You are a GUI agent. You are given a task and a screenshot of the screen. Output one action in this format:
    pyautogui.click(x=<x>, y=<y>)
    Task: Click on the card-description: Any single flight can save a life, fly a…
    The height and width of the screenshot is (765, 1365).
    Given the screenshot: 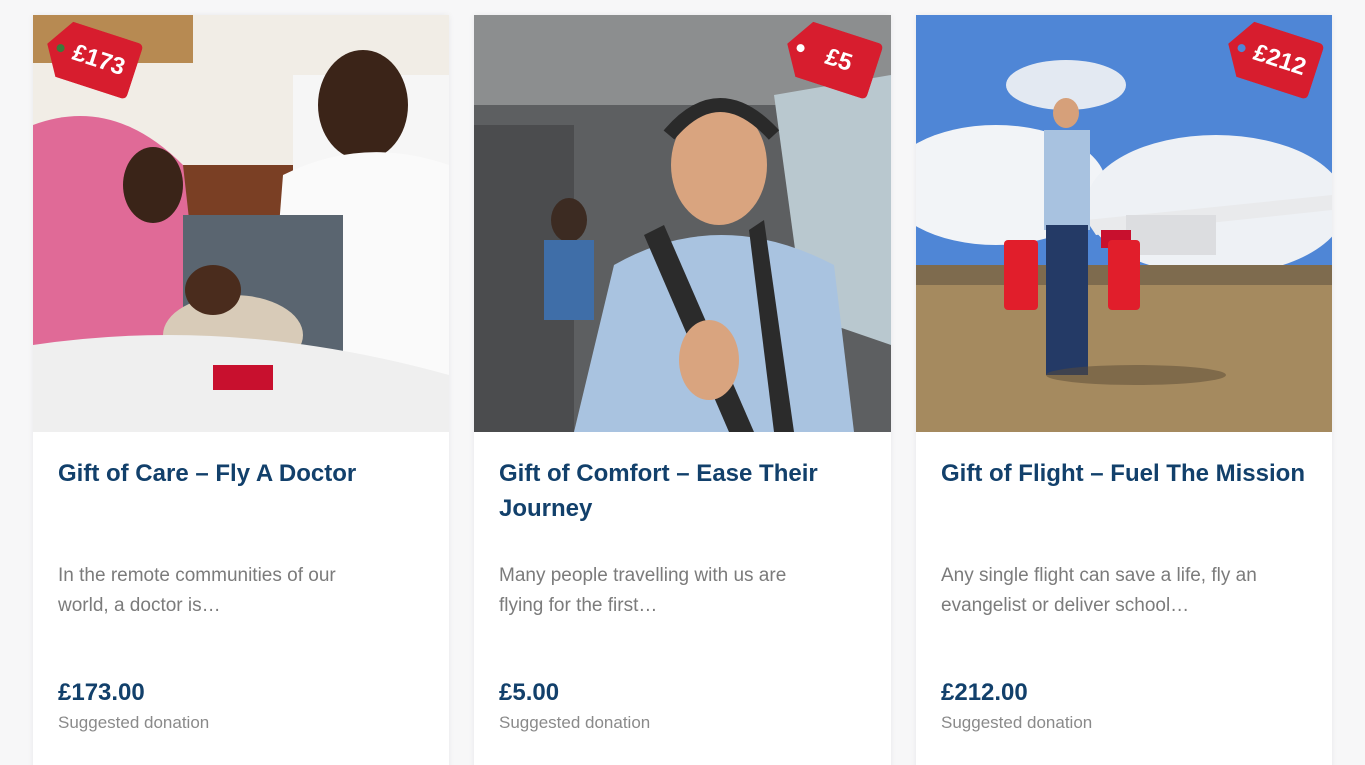 What is the action you would take?
    pyautogui.click(x=1099, y=590)
    